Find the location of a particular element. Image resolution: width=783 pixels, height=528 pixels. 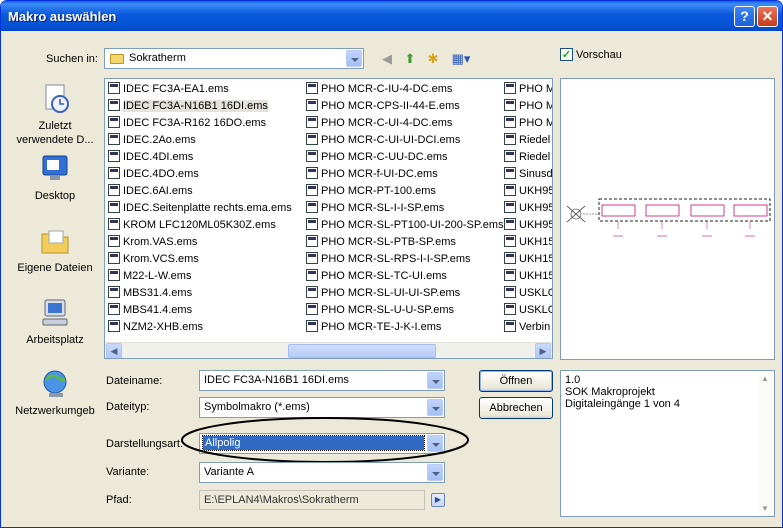

path-label: Pfad: is located at coordinates (119, 500).